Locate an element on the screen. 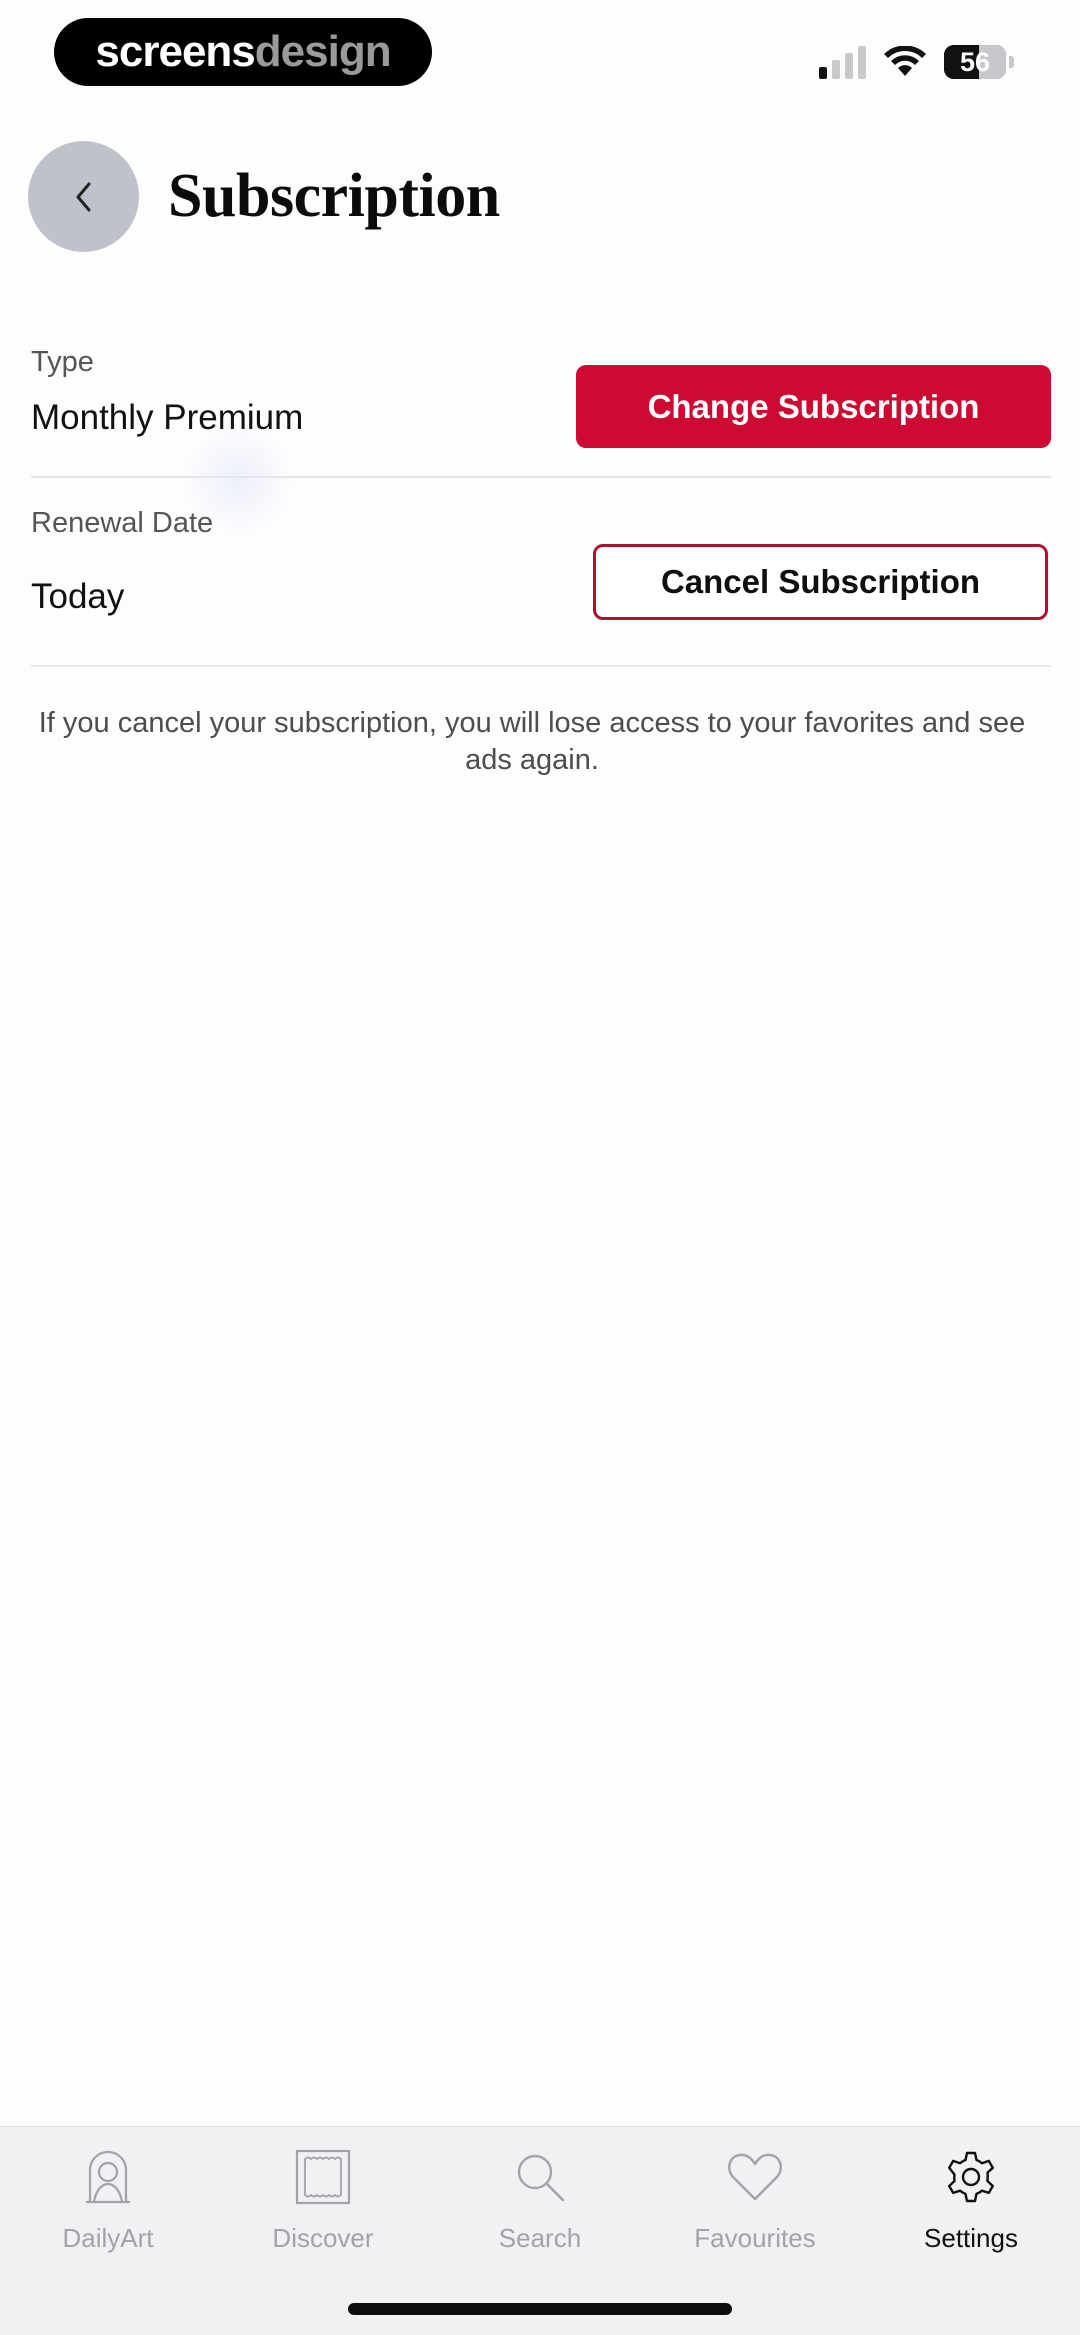 This screenshot has height=2335, width=1080. change-subscription-button: Change Subscription is located at coordinates (813, 406).